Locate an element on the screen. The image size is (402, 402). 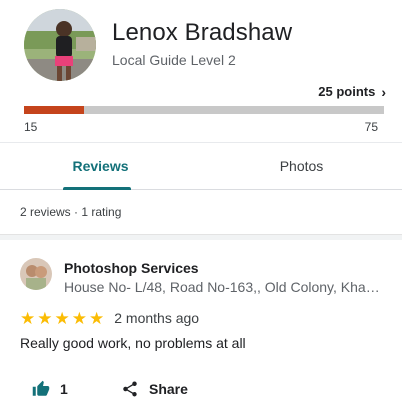
review-place-name: Photoshop Services is located at coordinates (131, 268).